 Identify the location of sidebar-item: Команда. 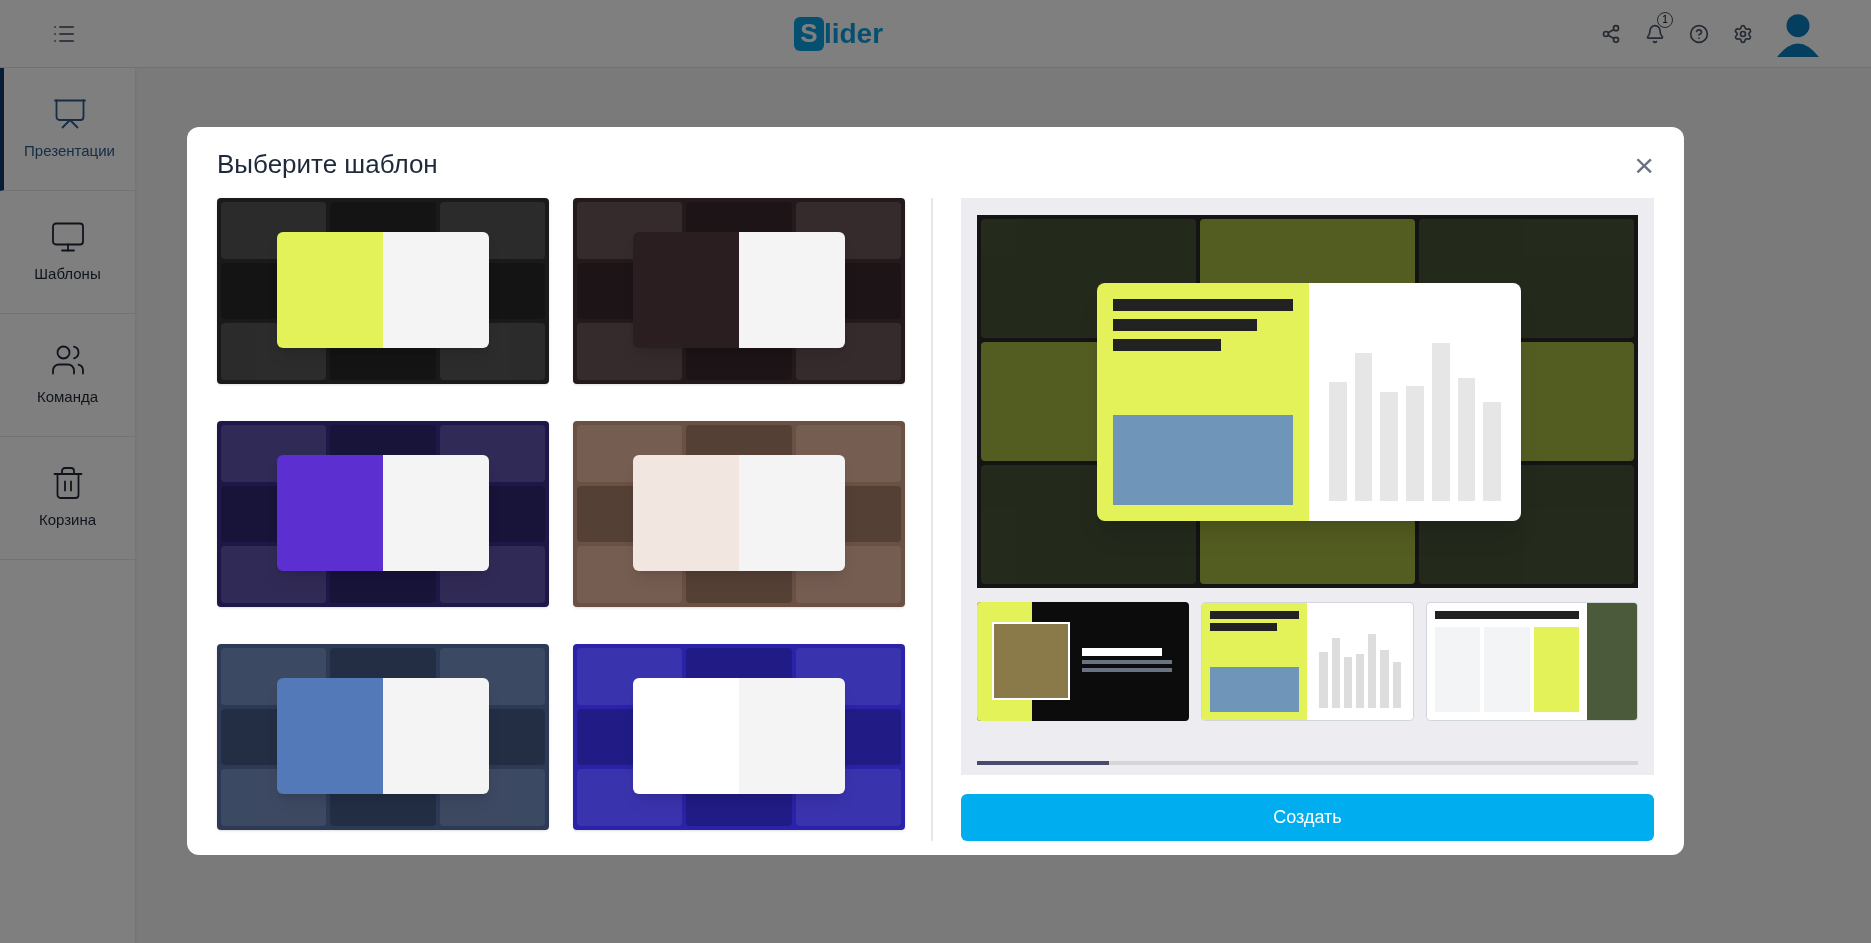
(67, 375).